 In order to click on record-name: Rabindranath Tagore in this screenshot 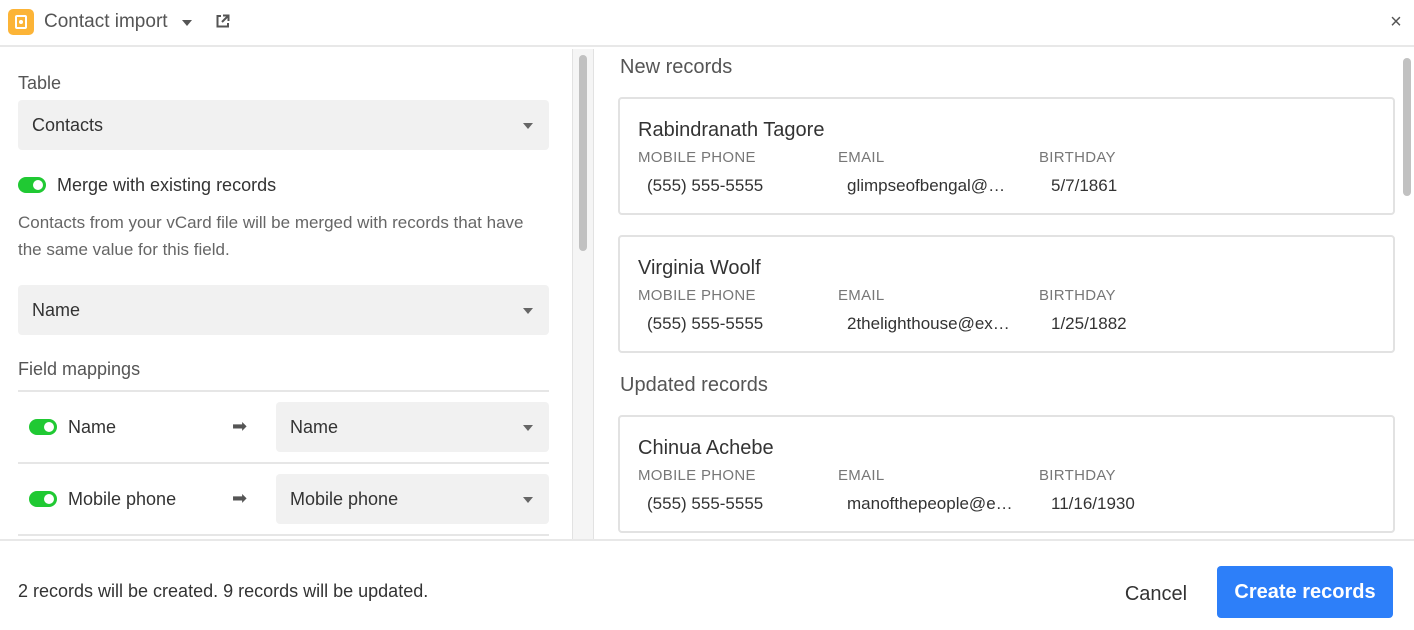, I will do `click(731, 130)`.